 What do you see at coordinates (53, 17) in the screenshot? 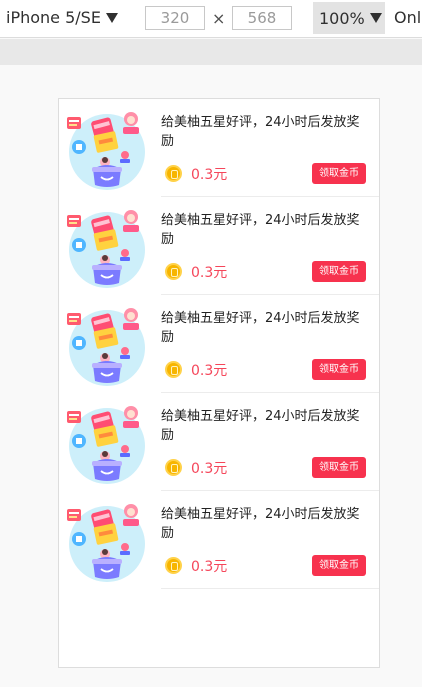
I see `device-label: iPhone 5/SE` at bounding box center [53, 17].